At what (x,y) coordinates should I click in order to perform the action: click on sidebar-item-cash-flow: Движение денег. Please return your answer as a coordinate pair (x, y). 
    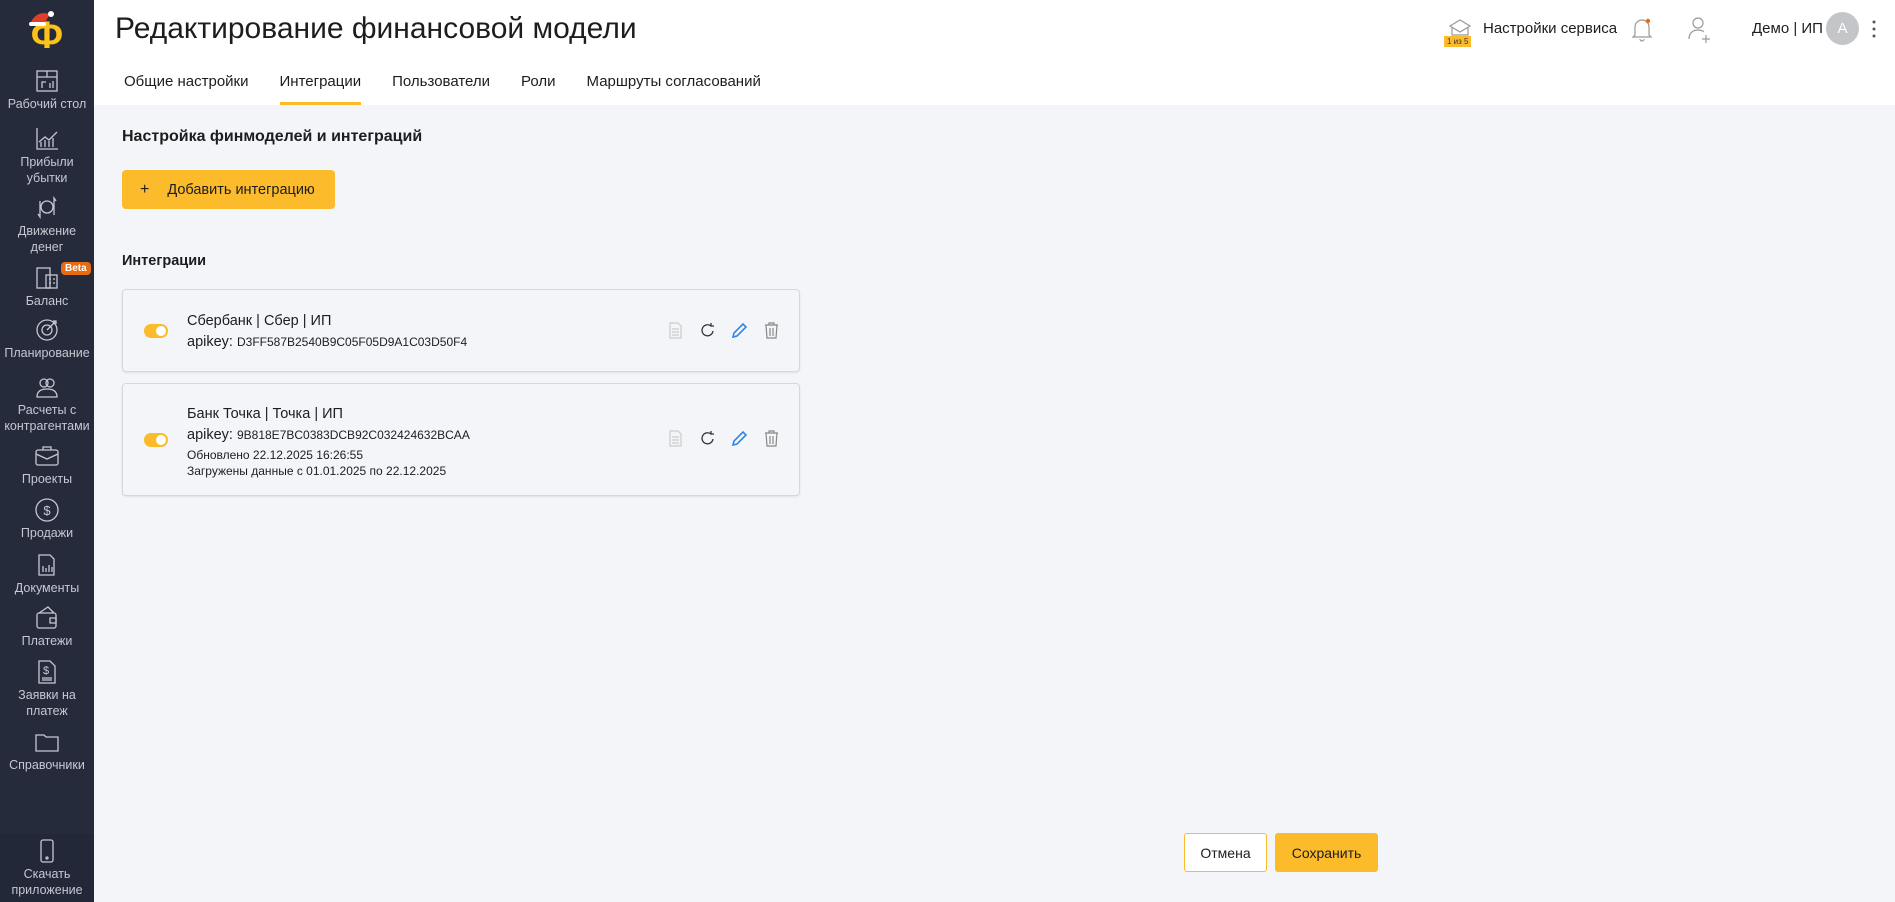
    Looking at the image, I should click on (47, 225).